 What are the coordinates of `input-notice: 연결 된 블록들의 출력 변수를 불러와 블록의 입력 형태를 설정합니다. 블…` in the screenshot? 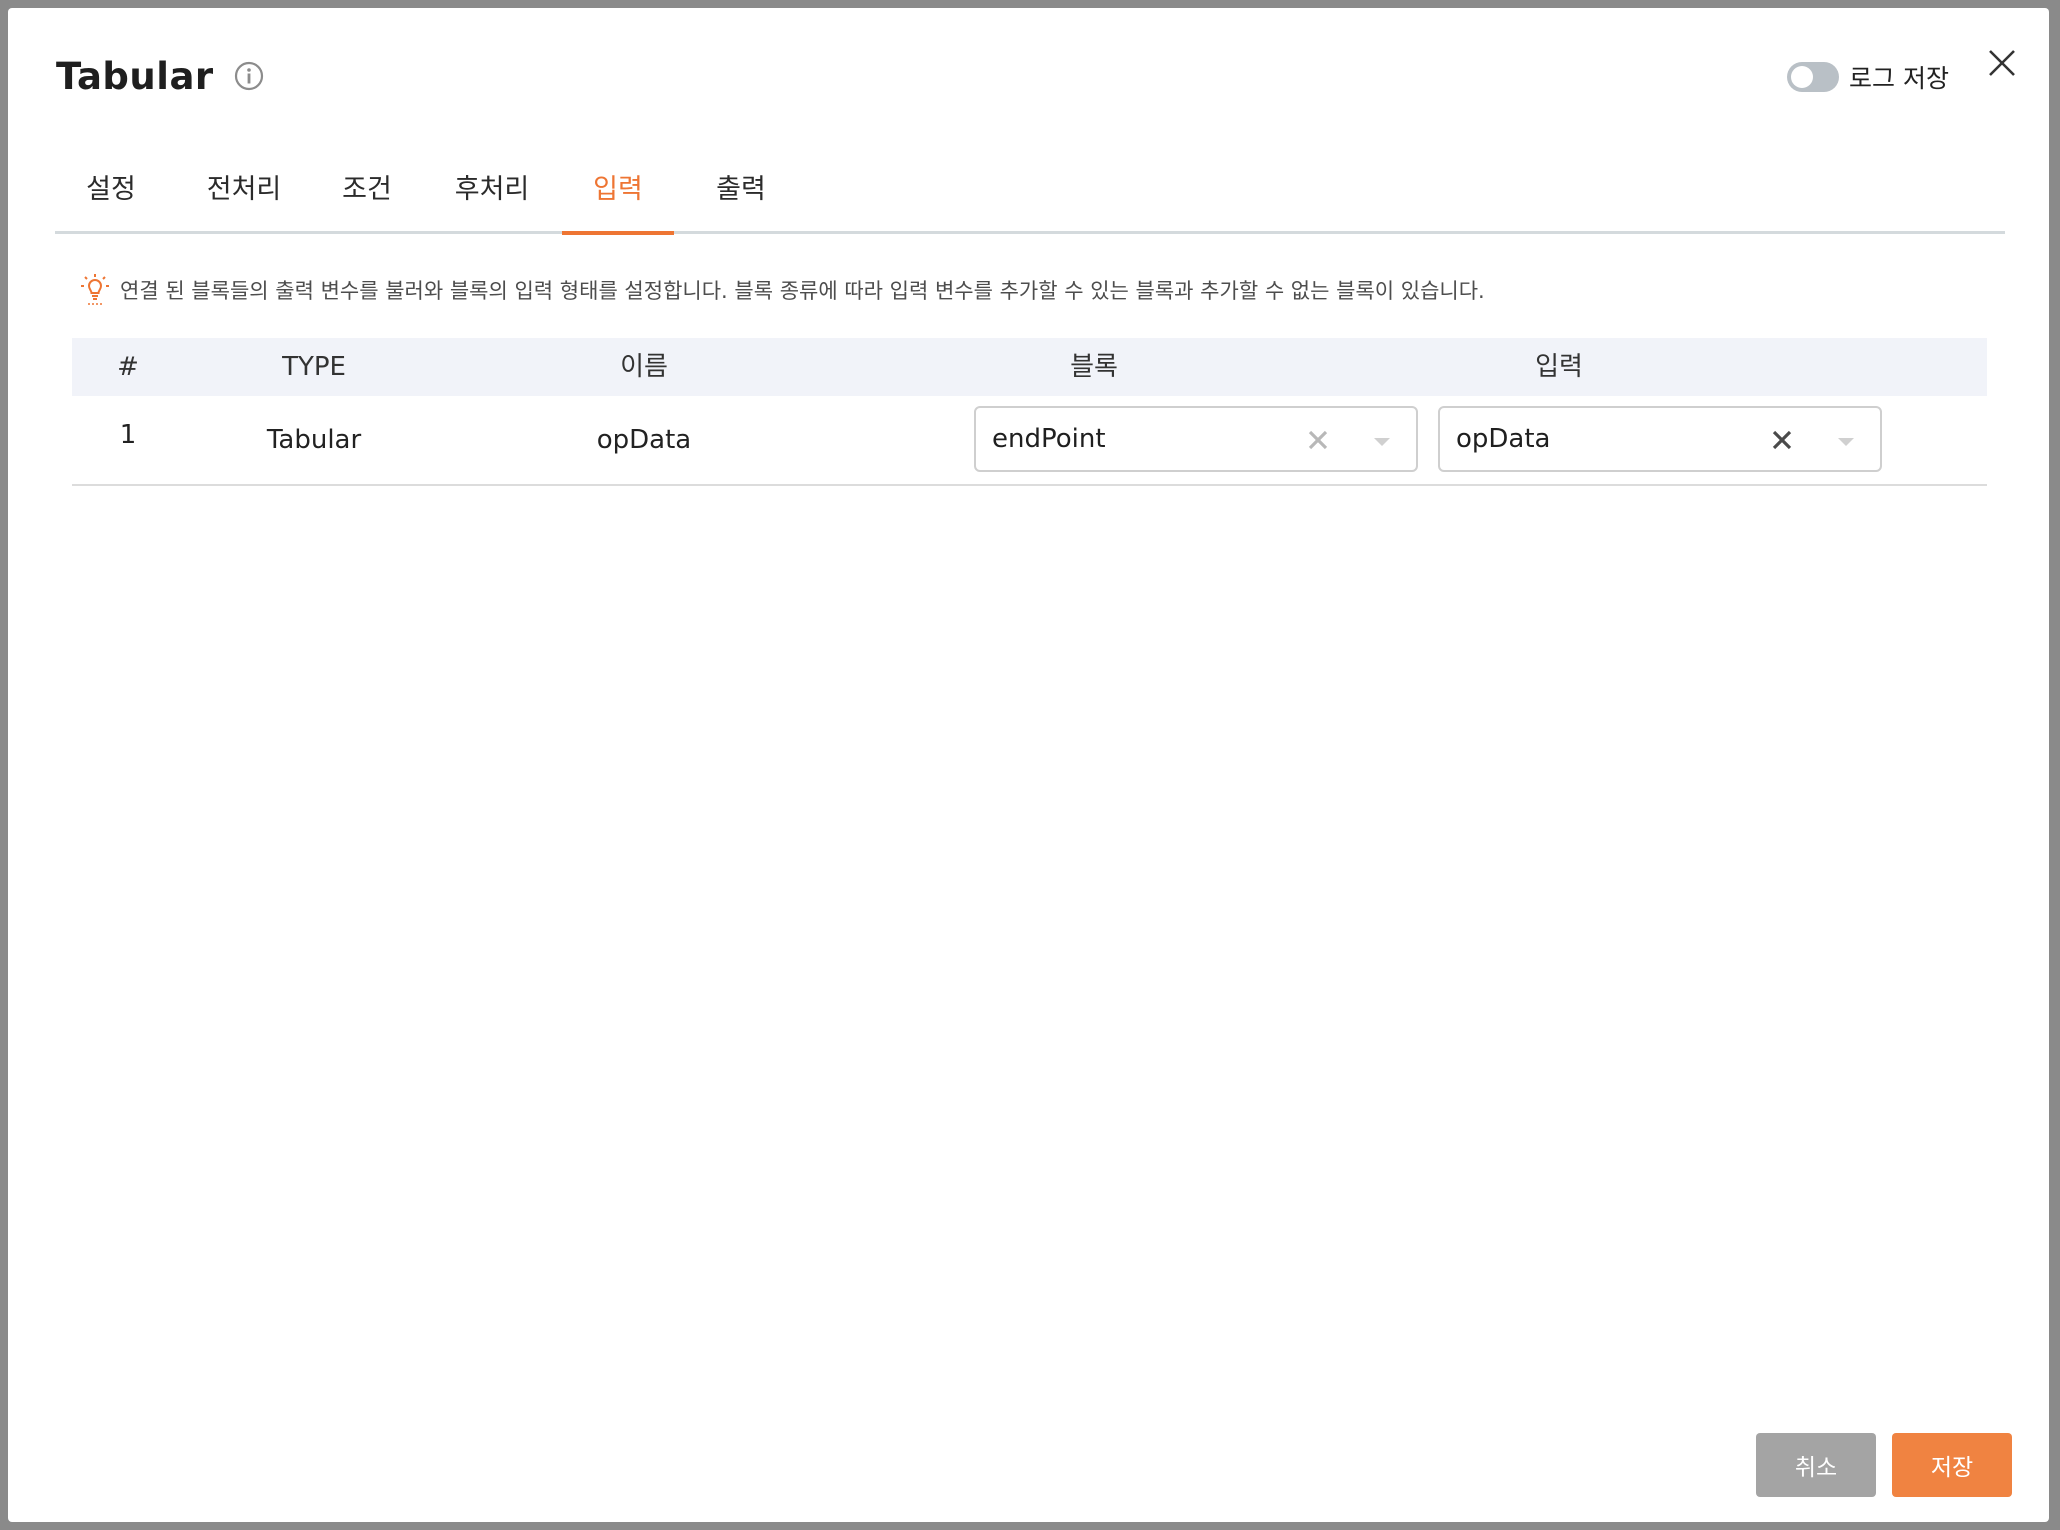 It's located at (781, 290).